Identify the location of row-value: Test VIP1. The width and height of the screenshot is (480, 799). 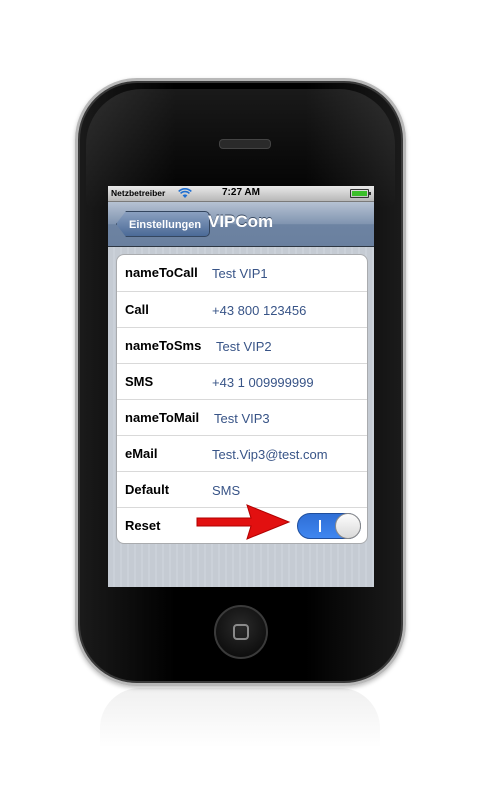
(240, 273).